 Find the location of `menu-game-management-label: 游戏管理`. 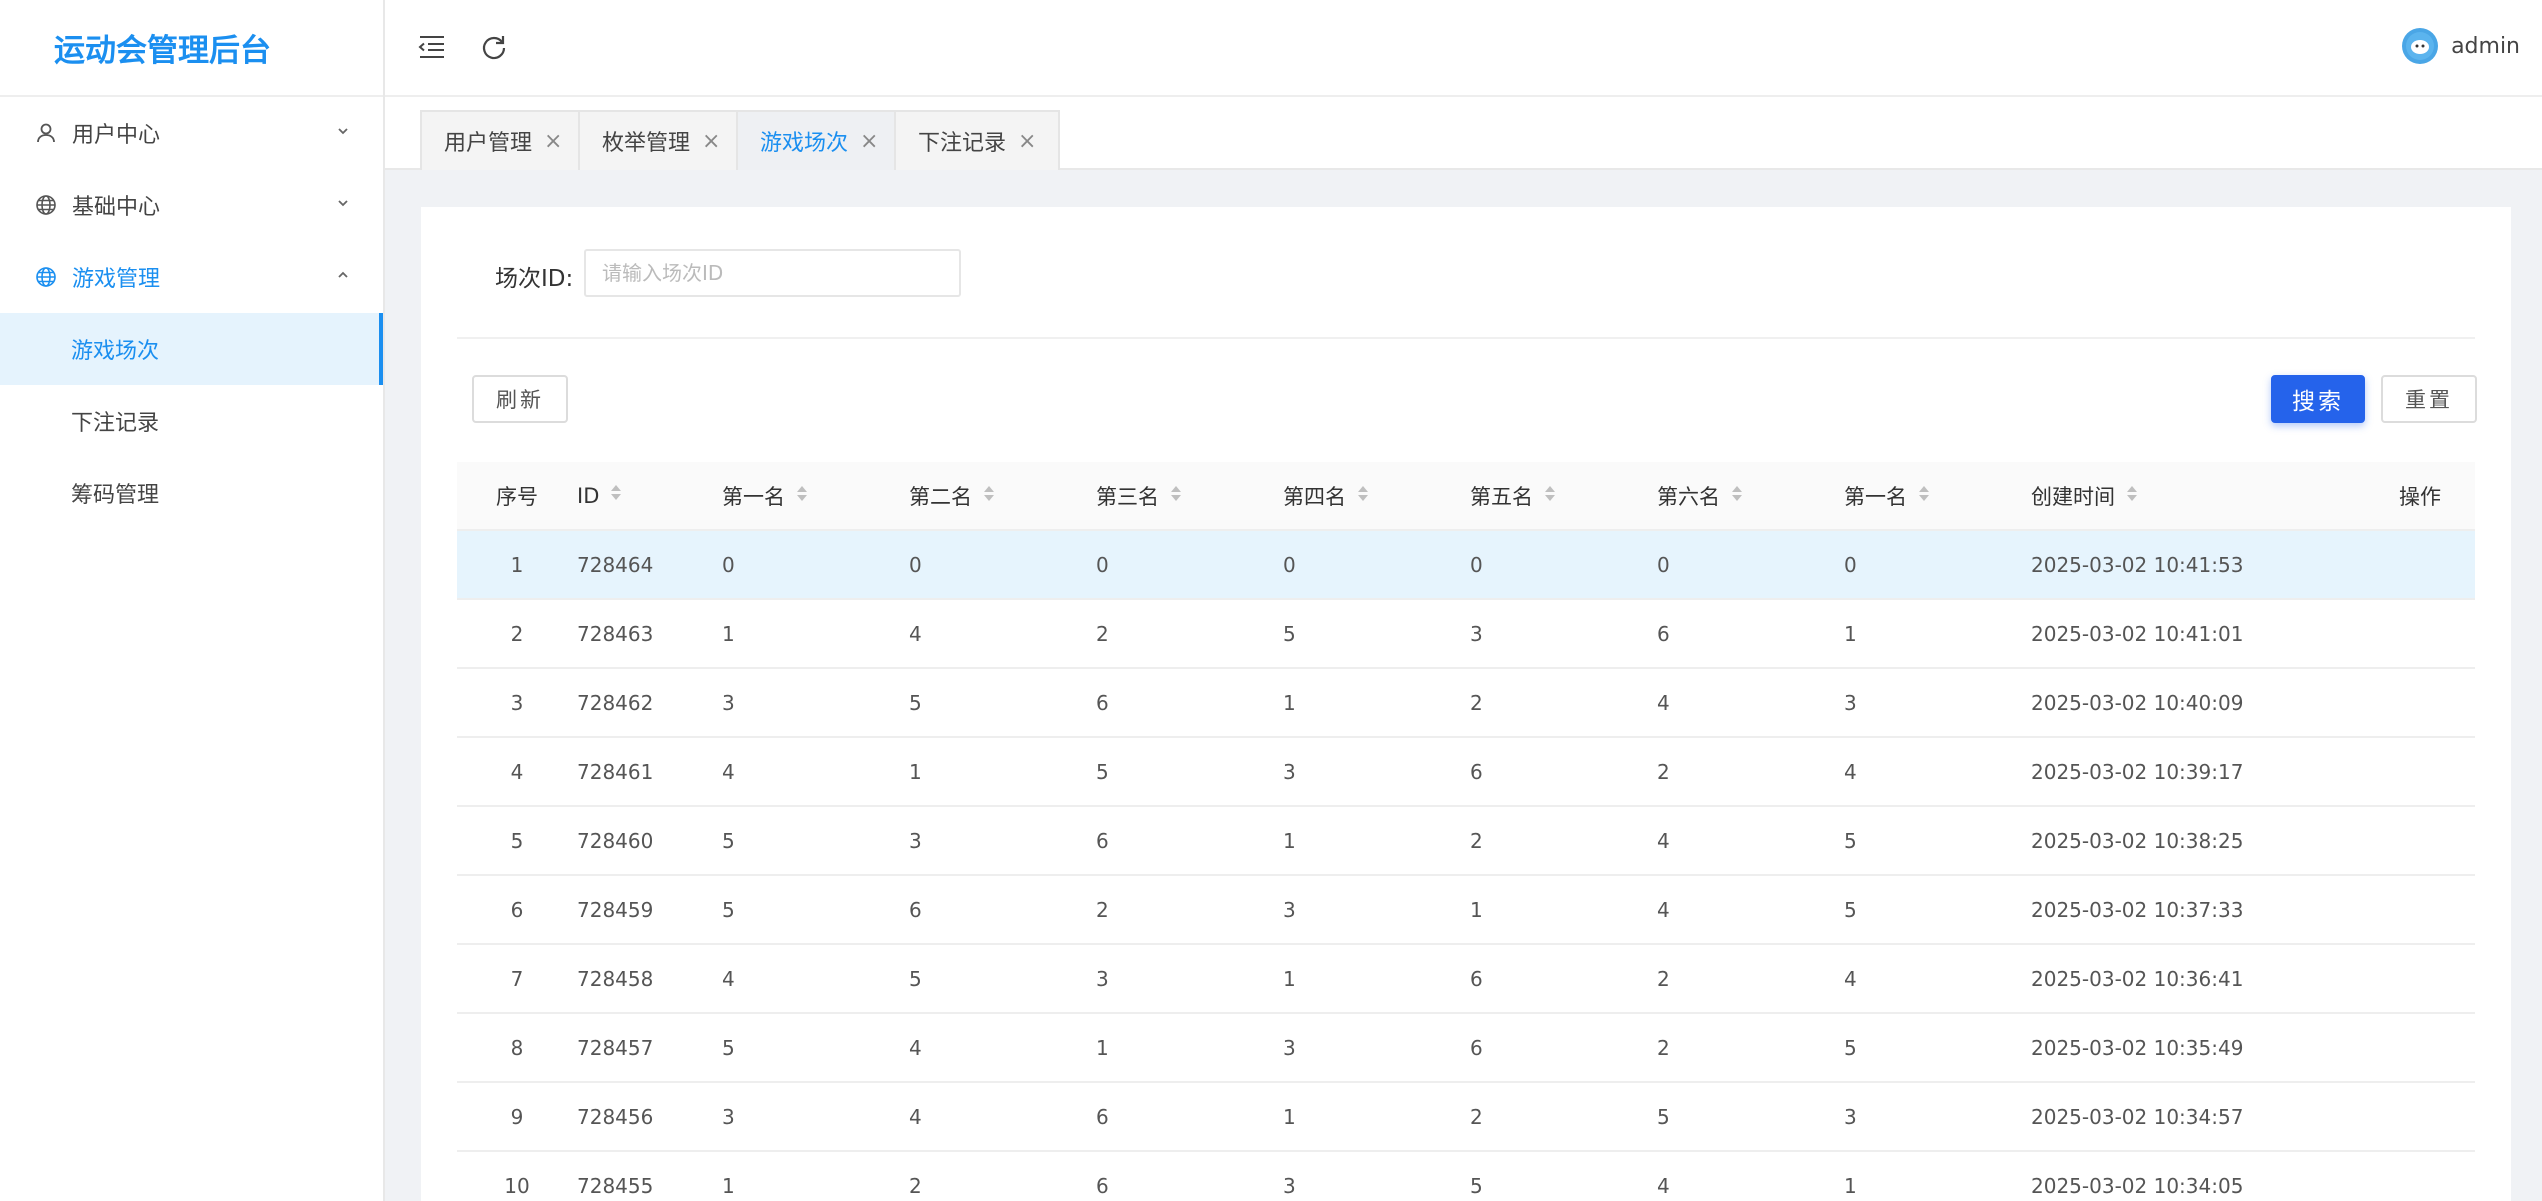

menu-game-management-label: 游戏管理 is located at coordinates (116, 279).